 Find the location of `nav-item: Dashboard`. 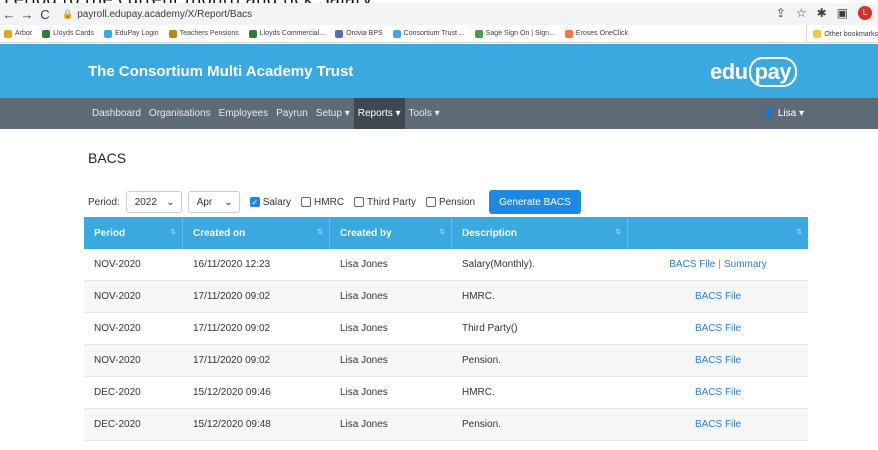

nav-item: Dashboard is located at coordinates (116, 113).